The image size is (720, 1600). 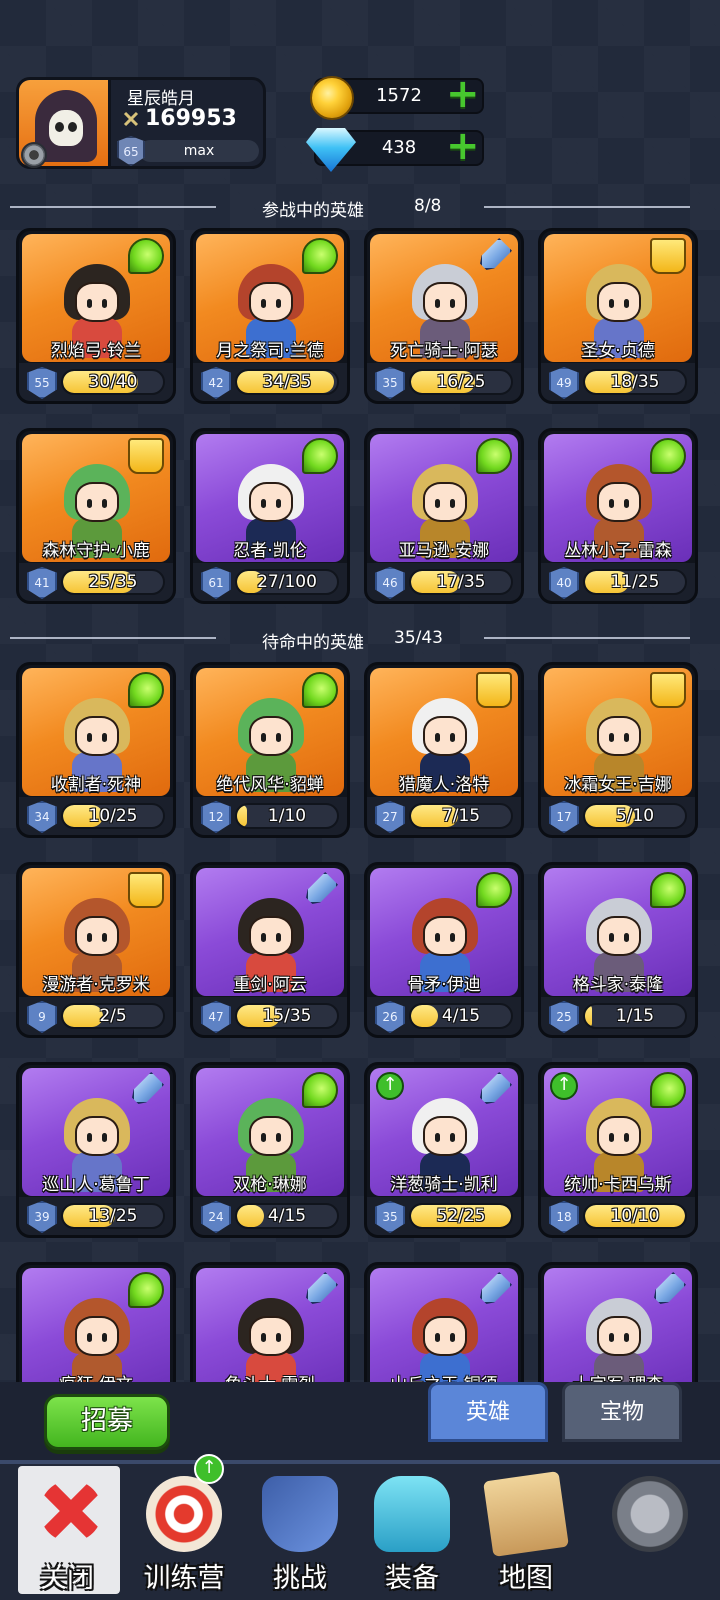 I want to click on hero-card: 收割者·死神 34 10/25, so click(x=96, y=750).